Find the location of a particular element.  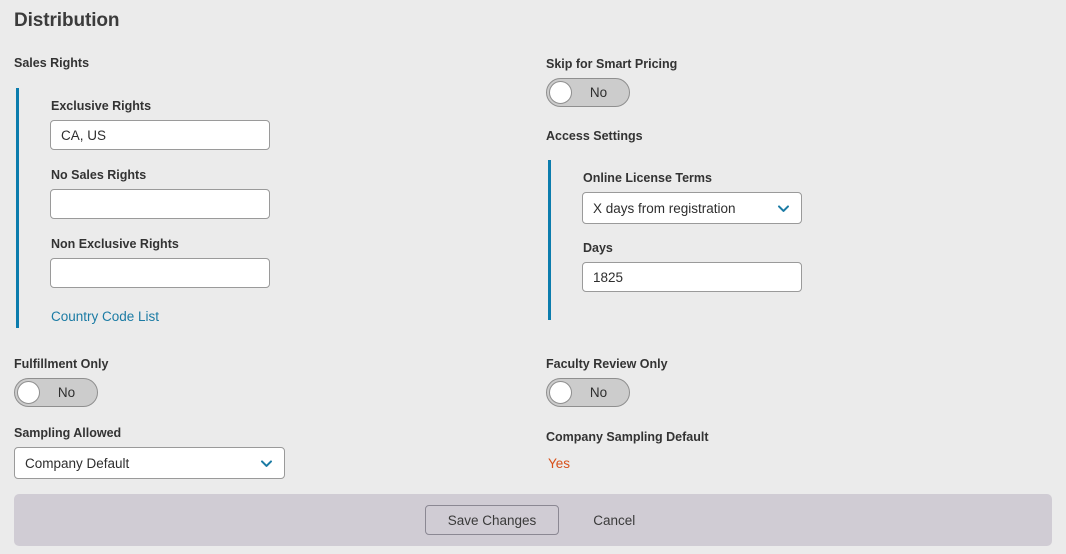

no-sales-rights-label: No Sales Rights is located at coordinates (99, 175).